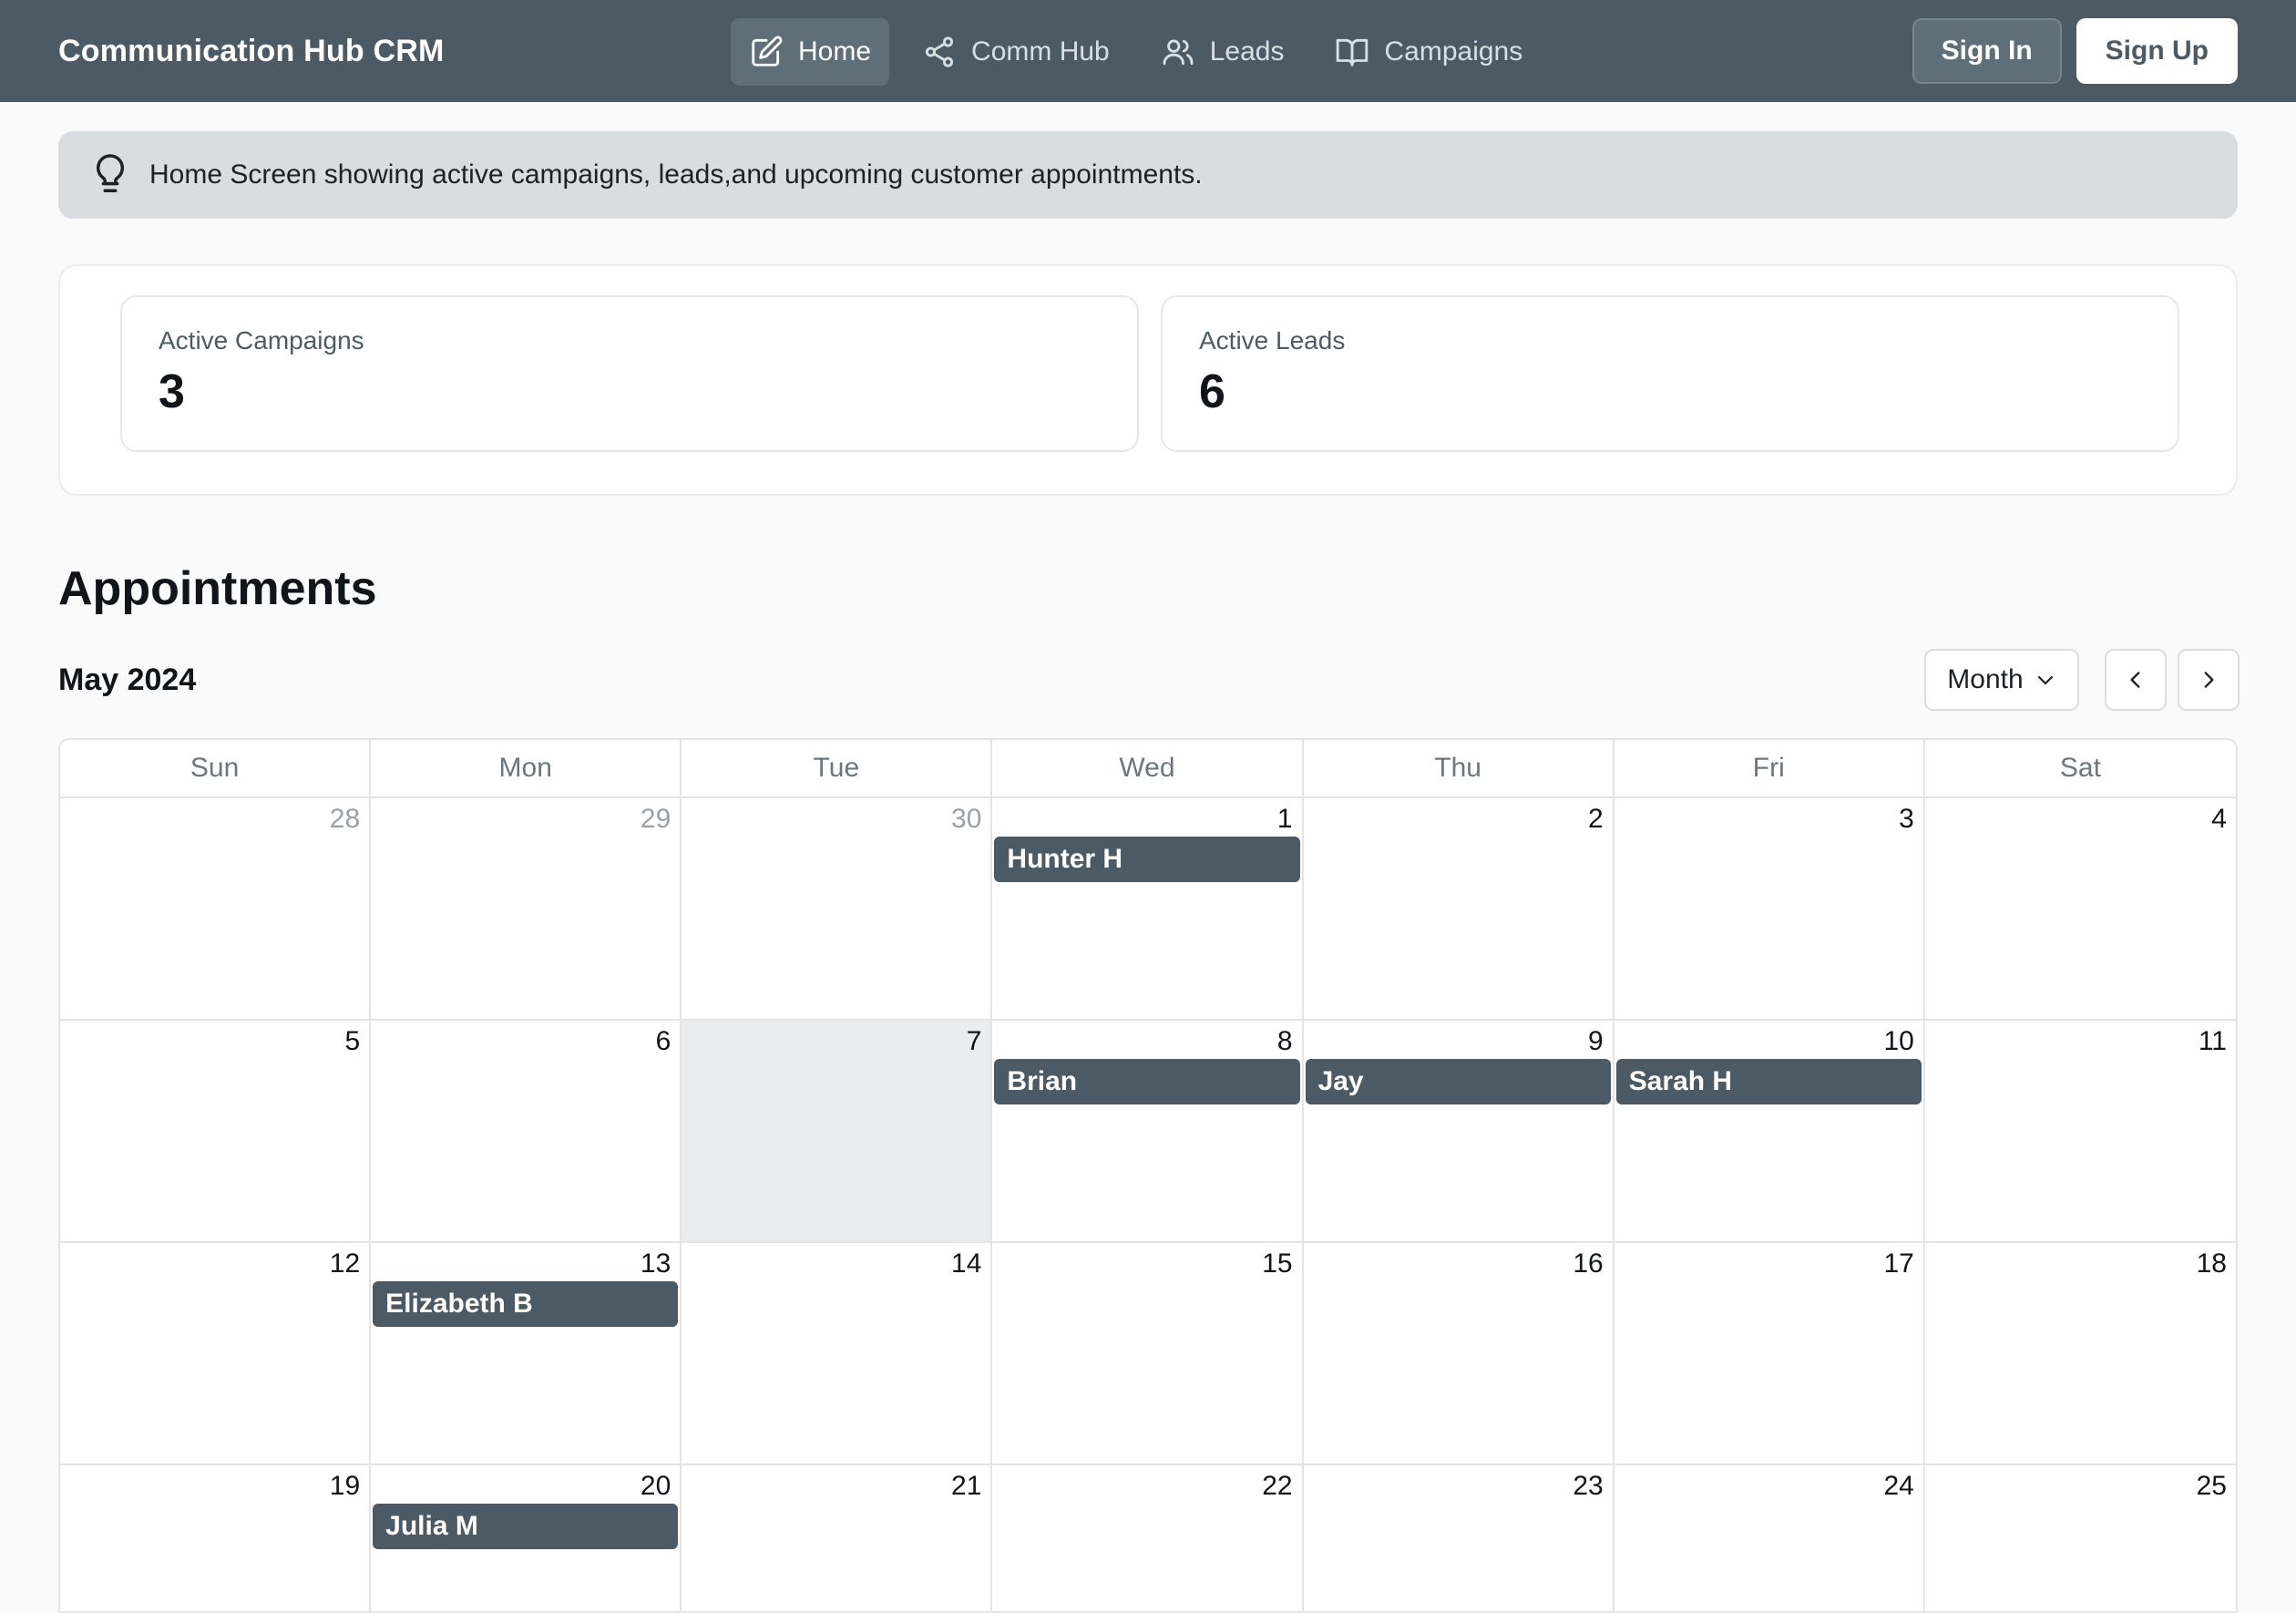 The image size is (2296, 1613). I want to click on weekday-label: Tue, so click(837, 768).